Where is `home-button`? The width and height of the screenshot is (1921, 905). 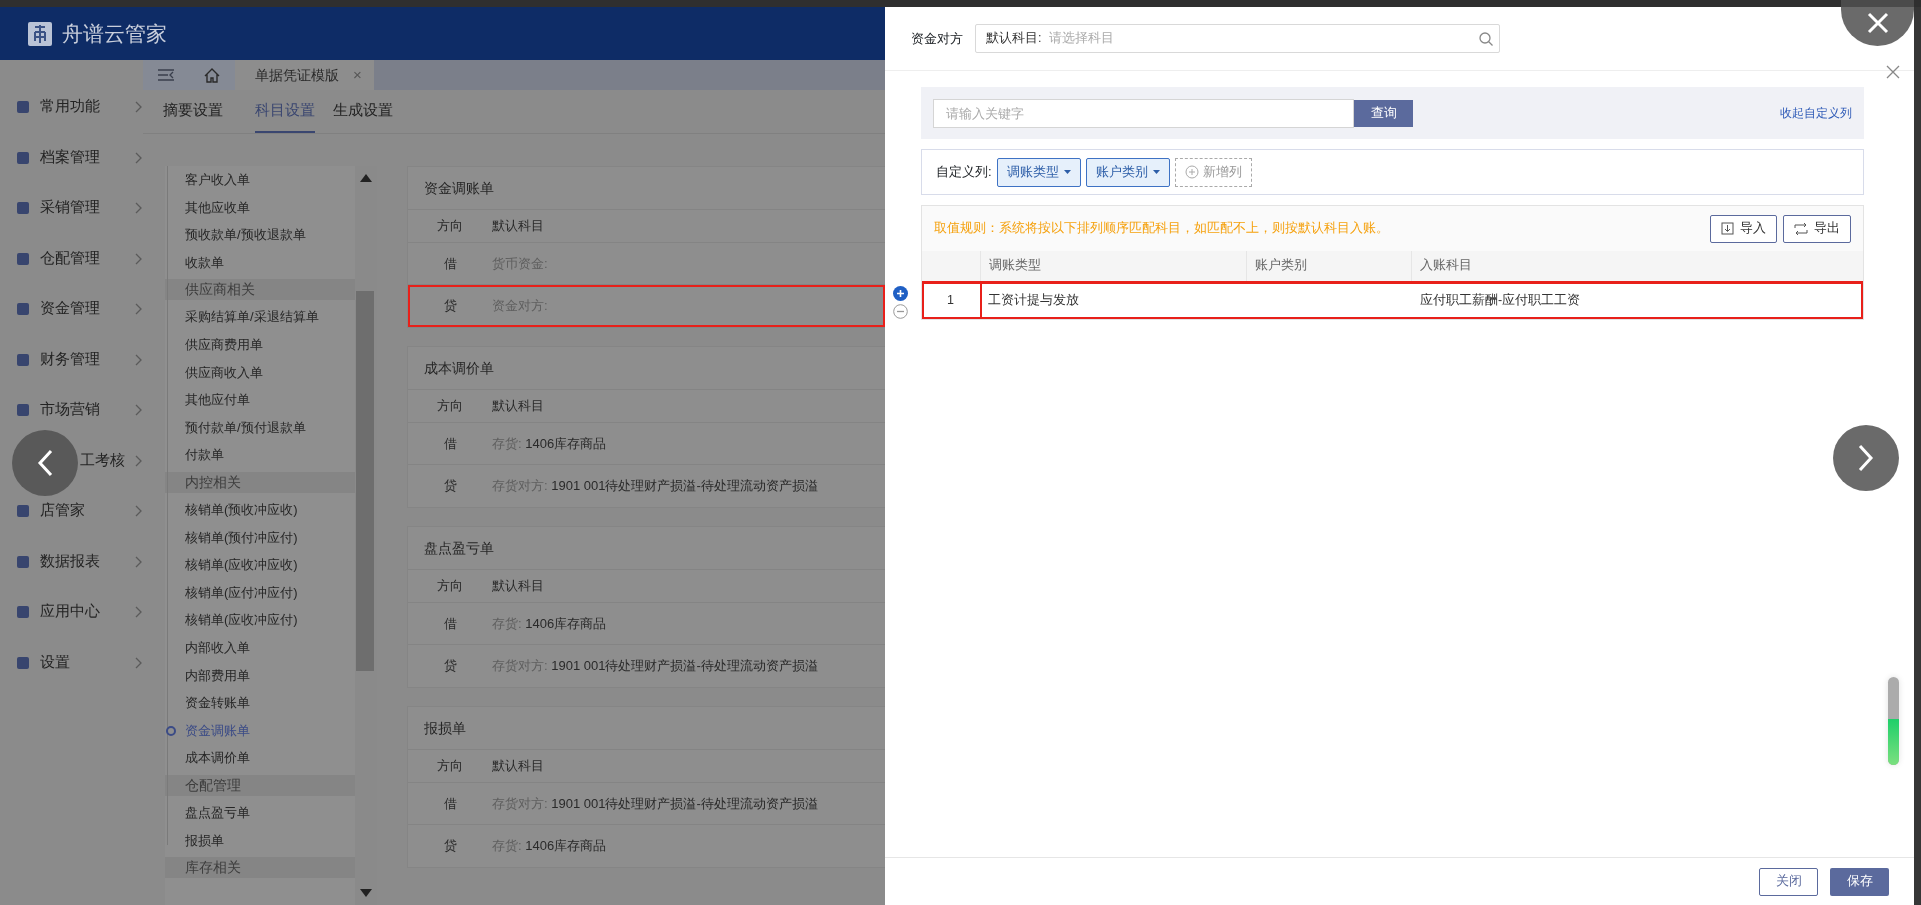
home-button is located at coordinates (212, 75).